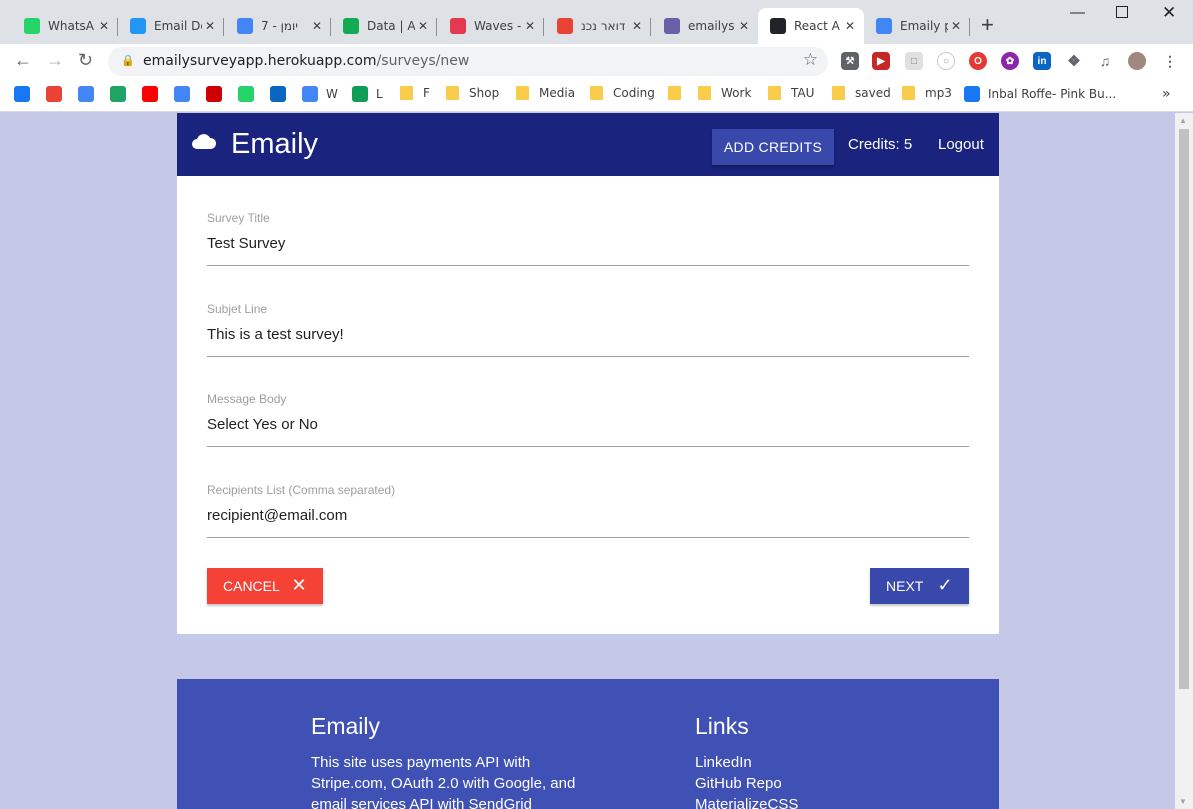 The image size is (1193, 809). What do you see at coordinates (810, 60) in the screenshot?
I see `bookmark-star-icon: ☆` at bounding box center [810, 60].